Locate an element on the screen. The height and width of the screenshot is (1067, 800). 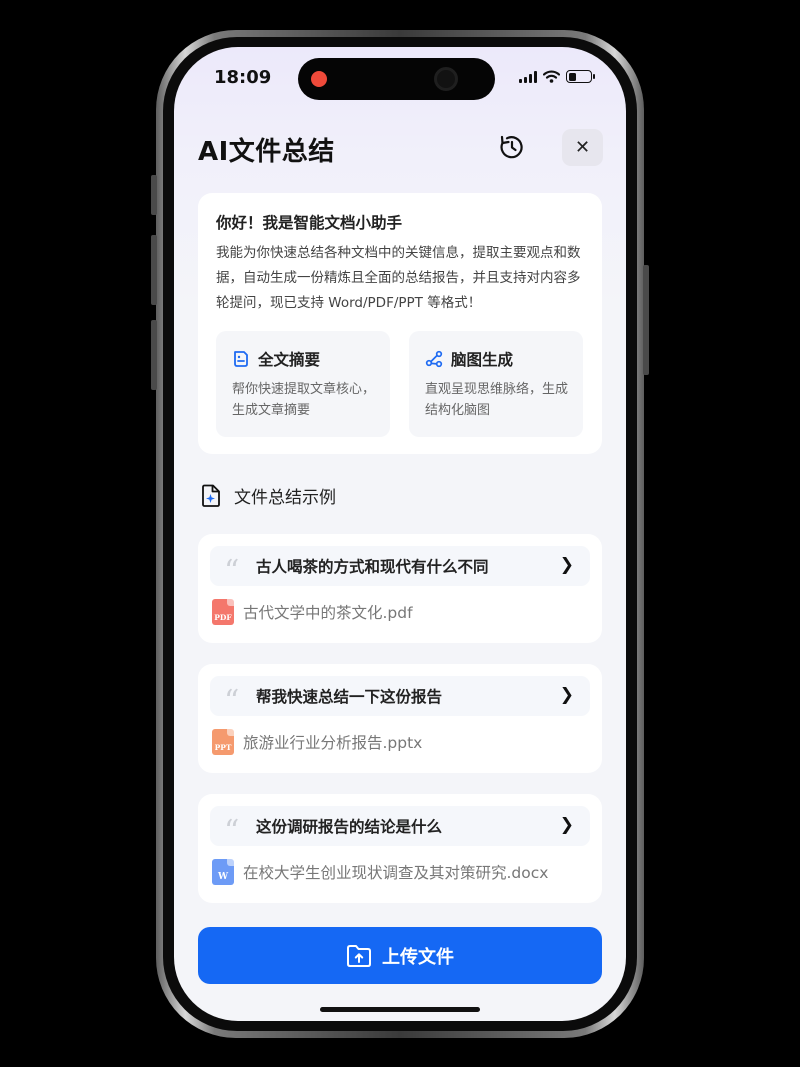
file-row: W 在校大学生创业现状调查及其对策研究.docx is located at coordinates (380, 872).